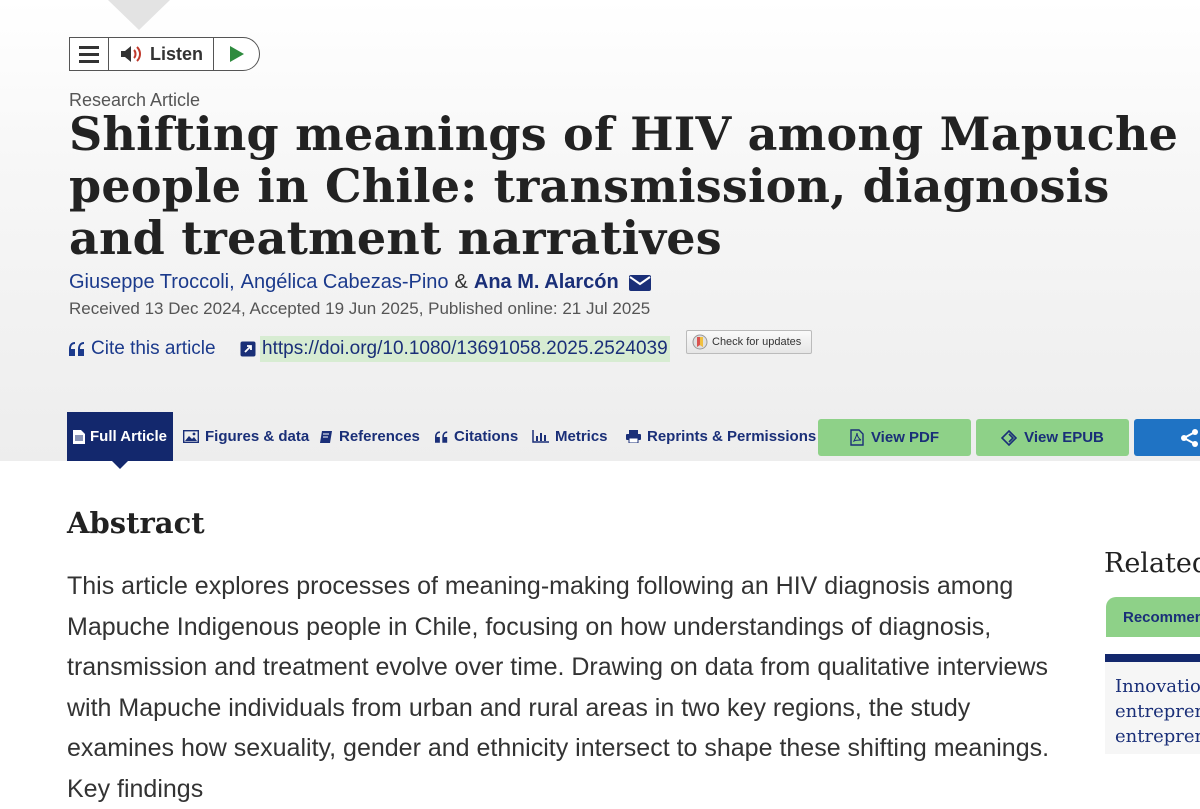 Image resolution: width=1200 pixels, height=809 pixels. I want to click on tab-label: Figures & data, so click(257, 436).